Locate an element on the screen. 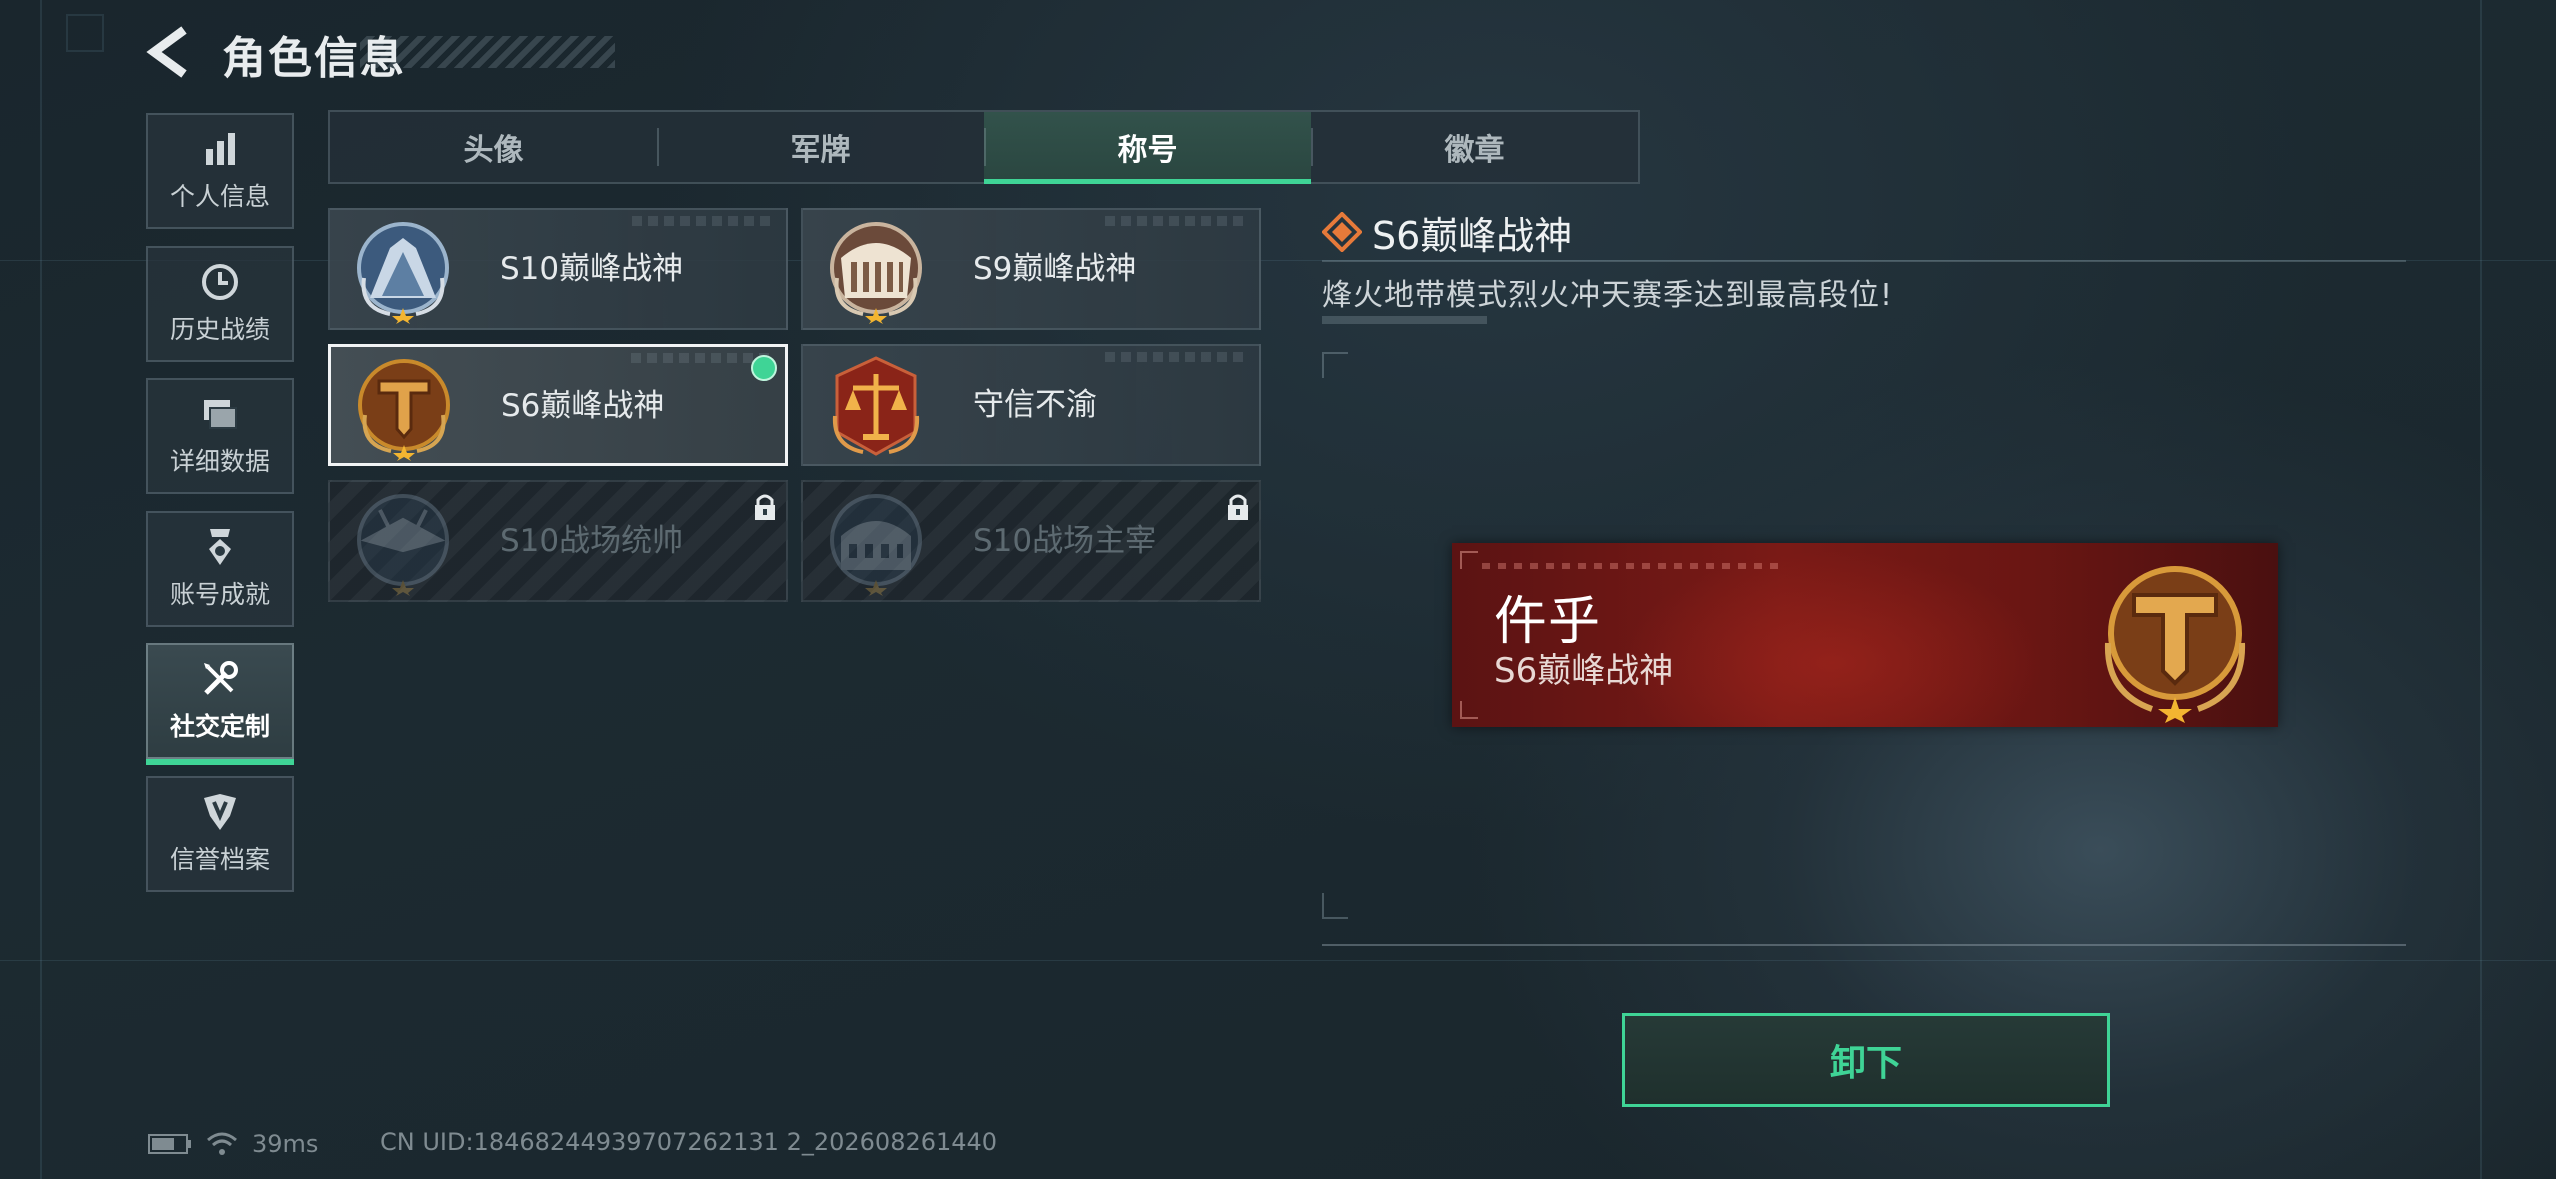  title-card-locked: S10战场主宰 is located at coordinates (1031, 541).